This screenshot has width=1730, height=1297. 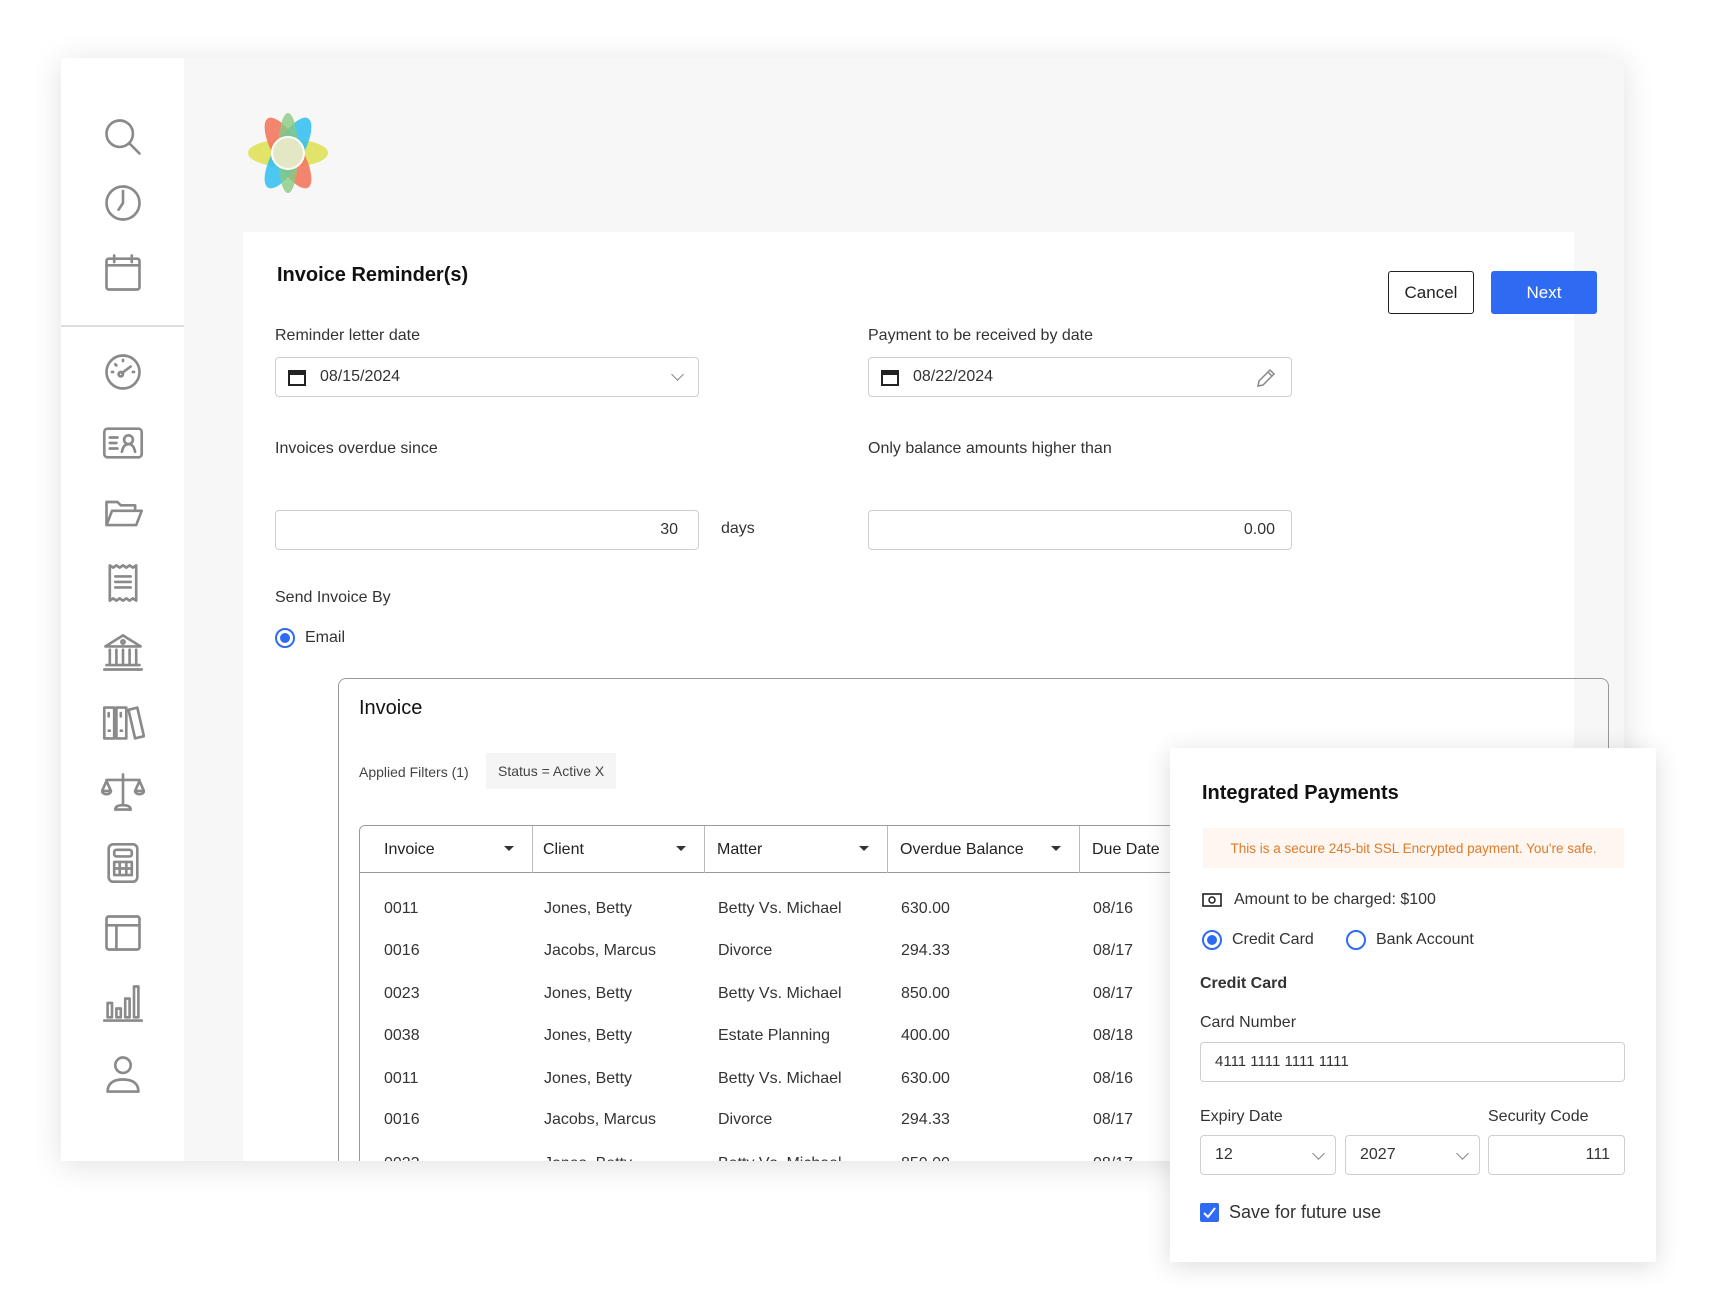 What do you see at coordinates (1212, 940) in the screenshot?
I see `credit-card-radio` at bounding box center [1212, 940].